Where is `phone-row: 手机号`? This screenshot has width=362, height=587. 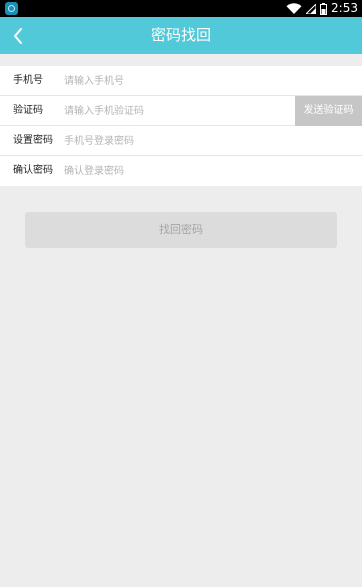
phone-row: 手机号 is located at coordinates (181, 81).